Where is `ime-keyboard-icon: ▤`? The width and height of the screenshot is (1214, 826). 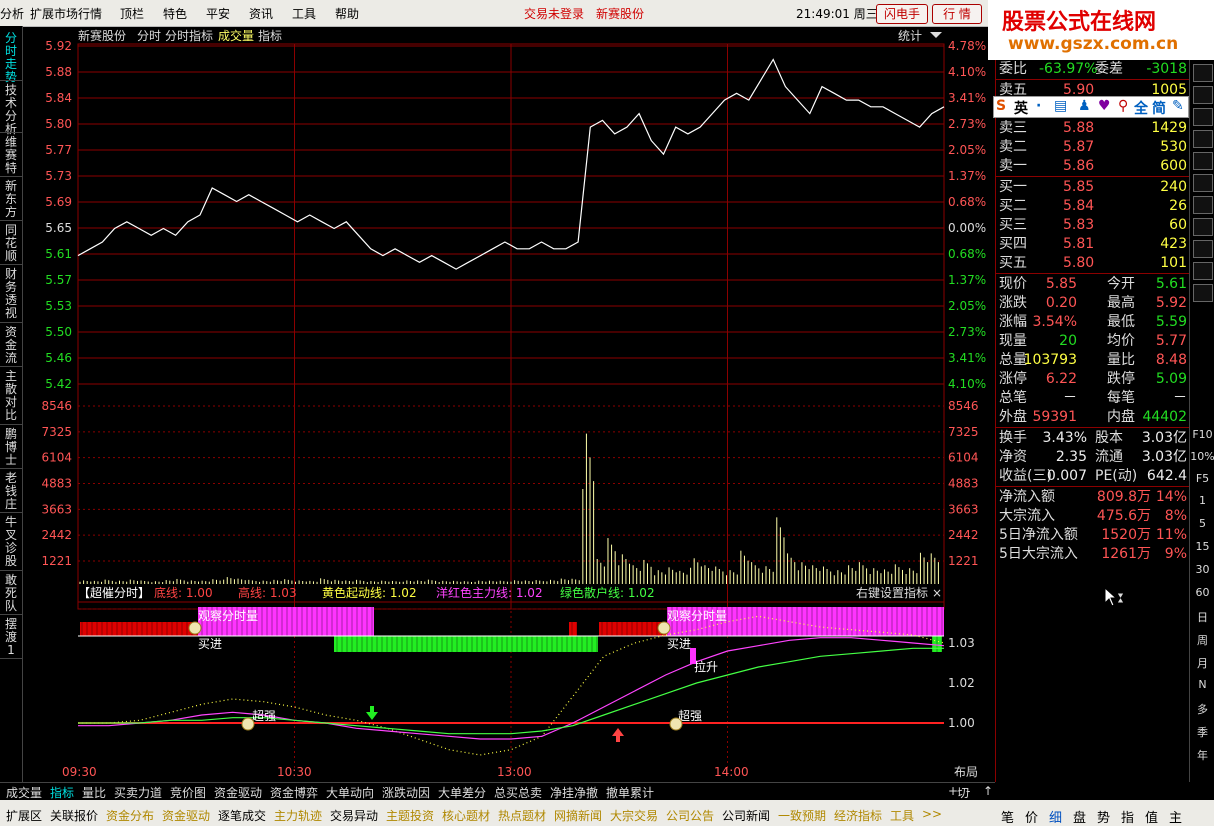 ime-keyboard-icon: ▤ is located at coordinates (1060, 106).